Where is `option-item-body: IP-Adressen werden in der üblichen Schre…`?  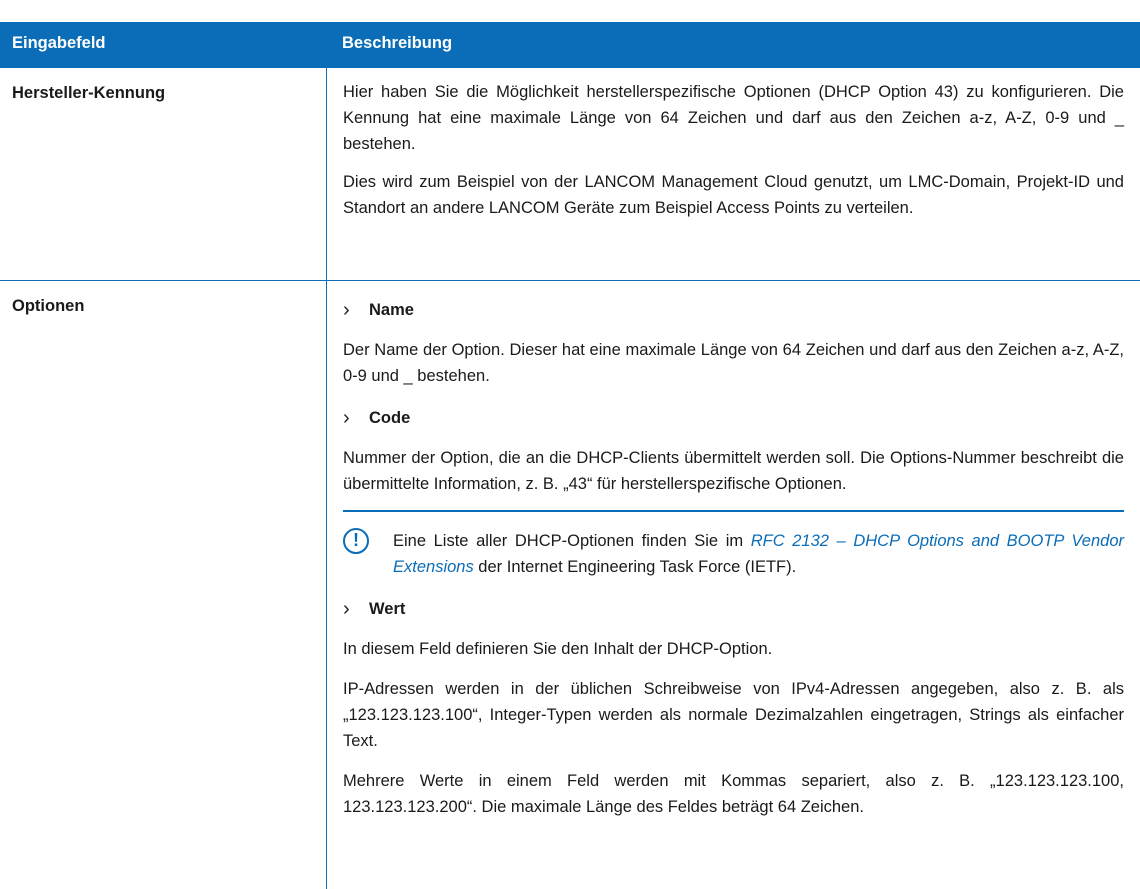
option-item-body: IP-Adressen werden in der üblichen Schre… is located at coordinates (733, 715).